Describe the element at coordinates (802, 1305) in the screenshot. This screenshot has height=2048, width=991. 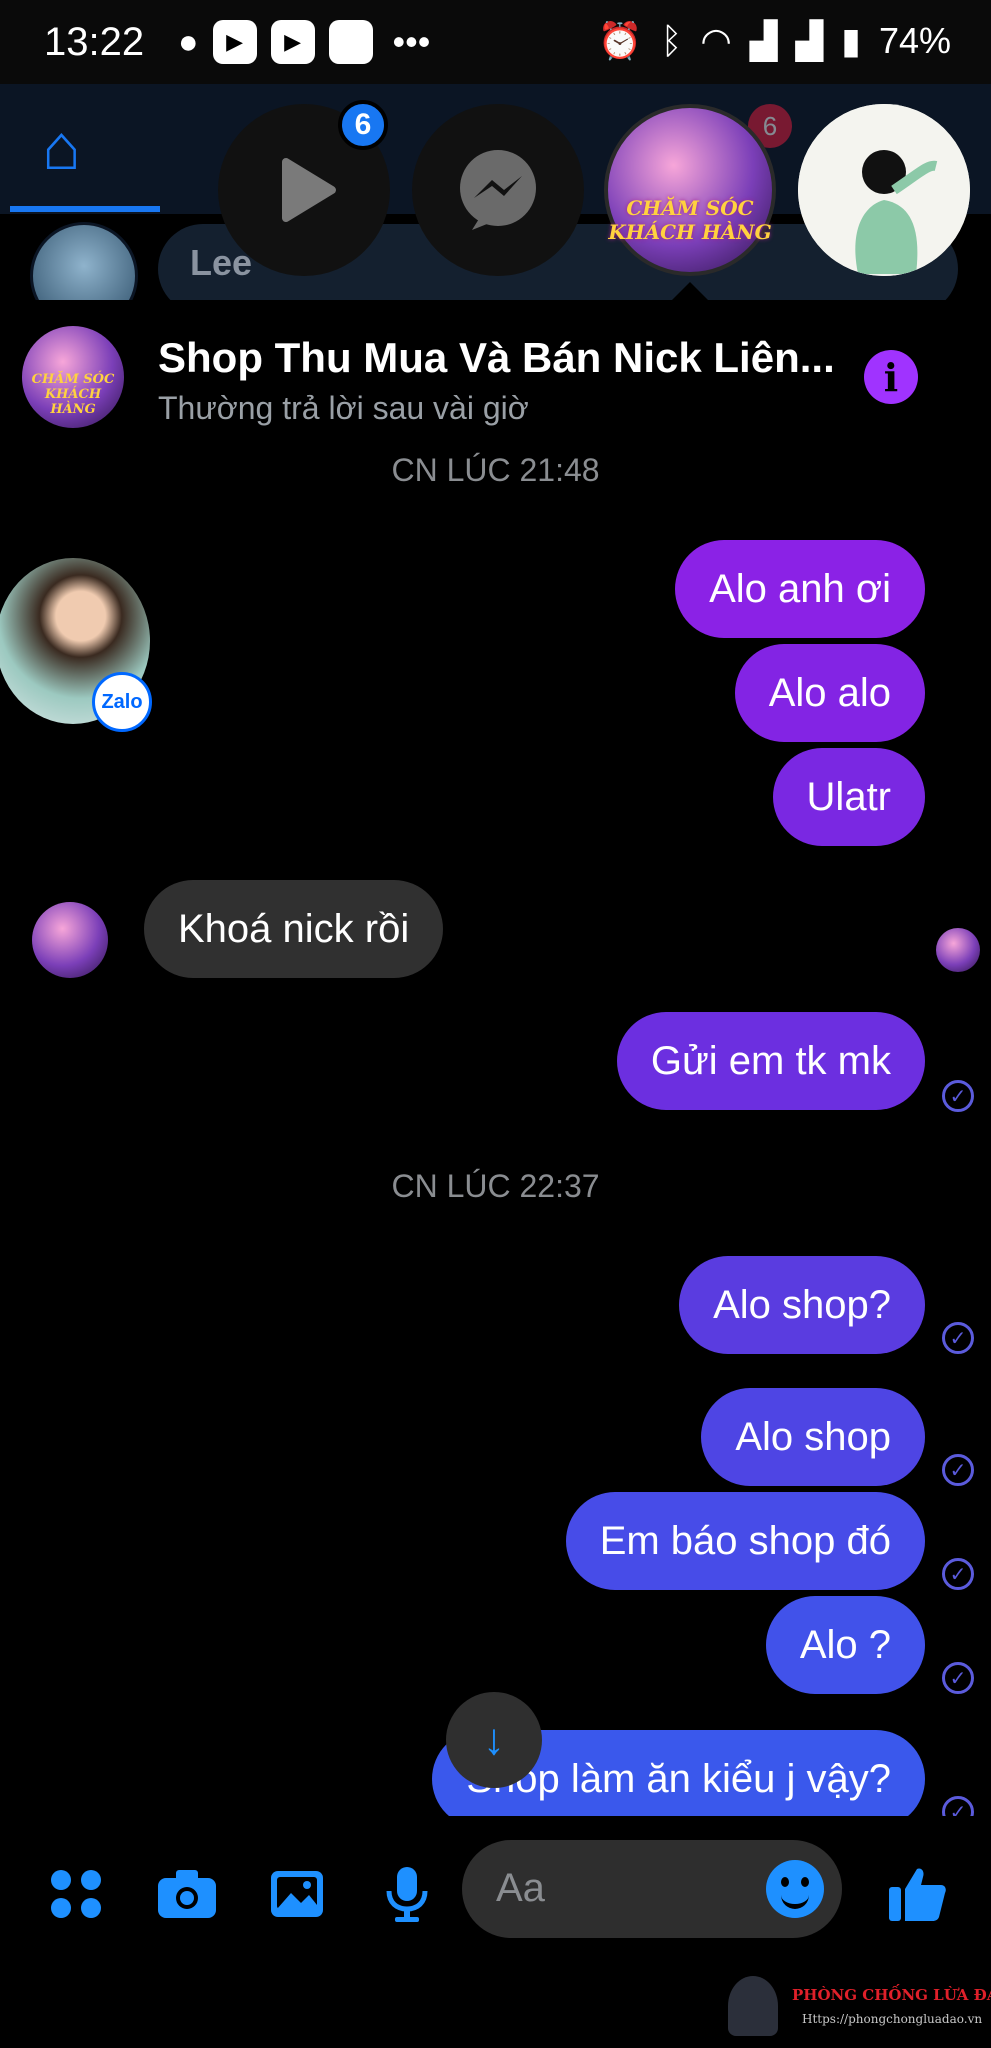
I see `outgoing-message: Alo shop?` at that location.